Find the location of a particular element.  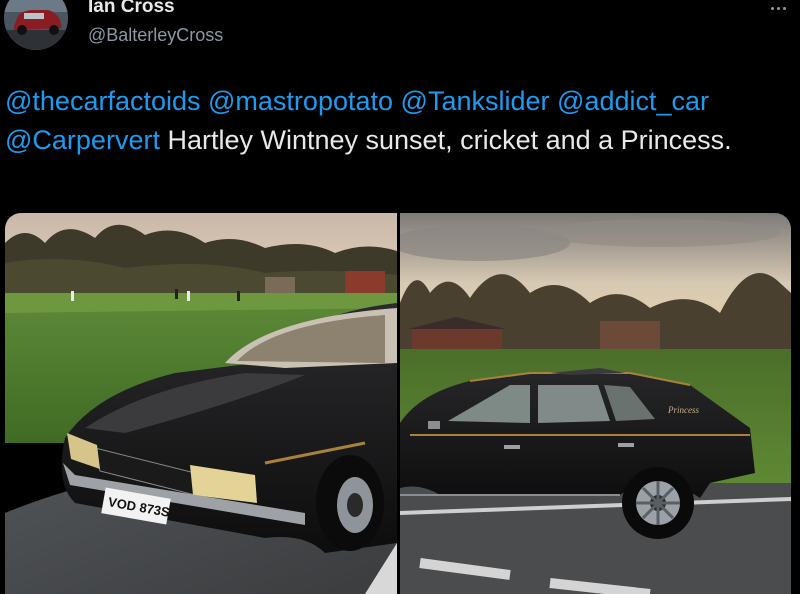

avatar-car-photo-icon is located at coordinates (36, 25).